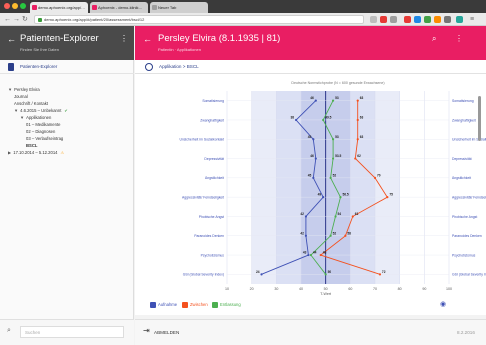  I want to click on tree-item: ▼ Persley Elvira, so click(24, 89).